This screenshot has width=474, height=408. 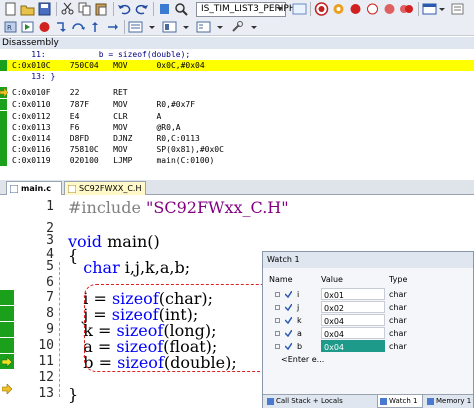 I want to click on watch-window-icon, so click(x=169, y=27).